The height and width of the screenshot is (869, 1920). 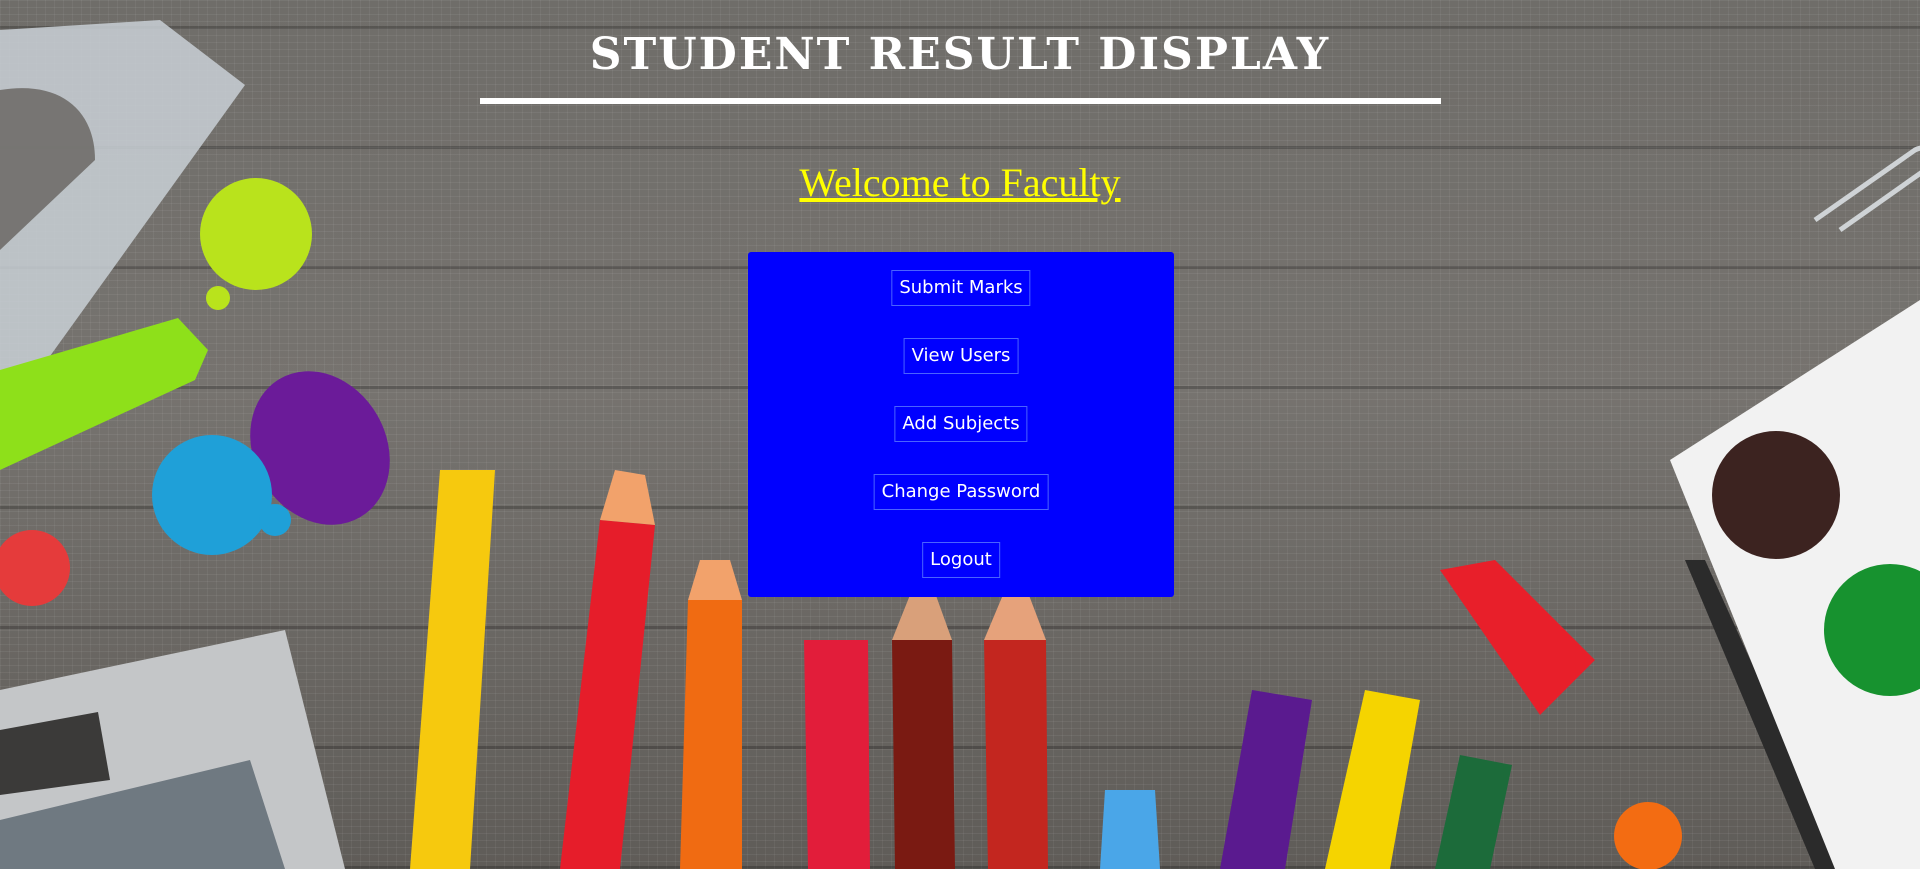 I want to click on page-title: STUDENT RESULT DISPLAY, so click(x=960, y=54).